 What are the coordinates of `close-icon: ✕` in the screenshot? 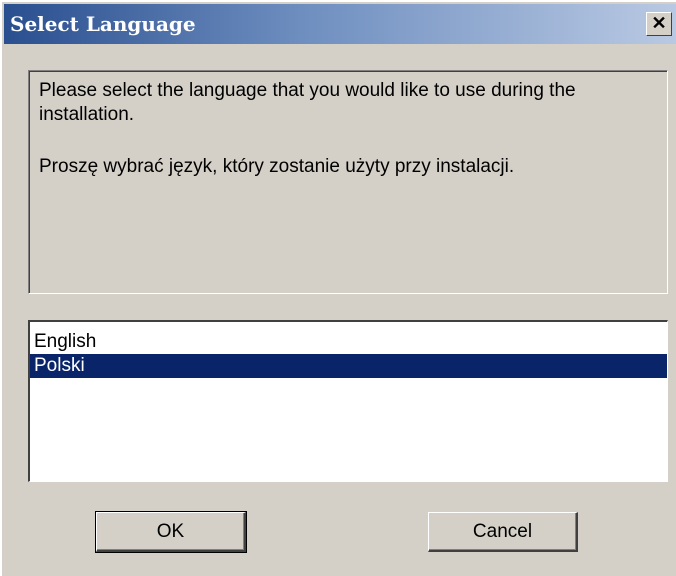 It's located at (659, 23).